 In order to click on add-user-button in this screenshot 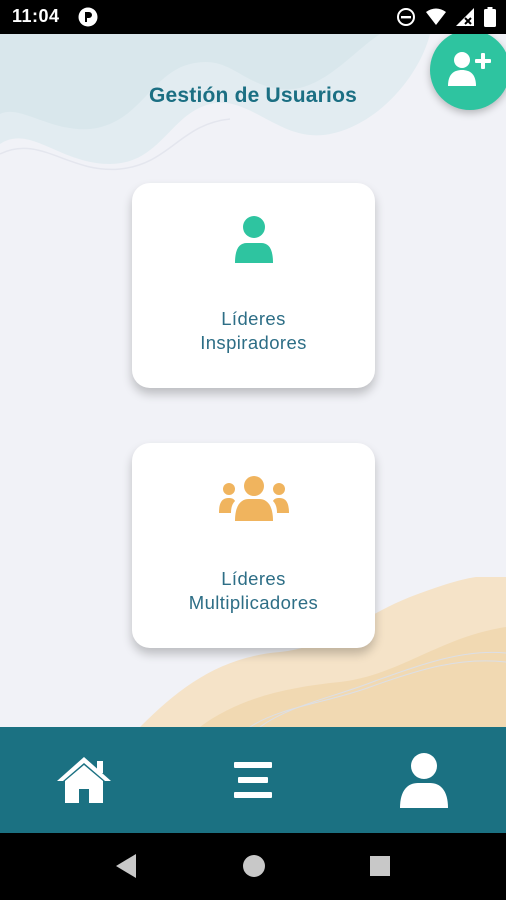, I will do `click(468, 72)`.